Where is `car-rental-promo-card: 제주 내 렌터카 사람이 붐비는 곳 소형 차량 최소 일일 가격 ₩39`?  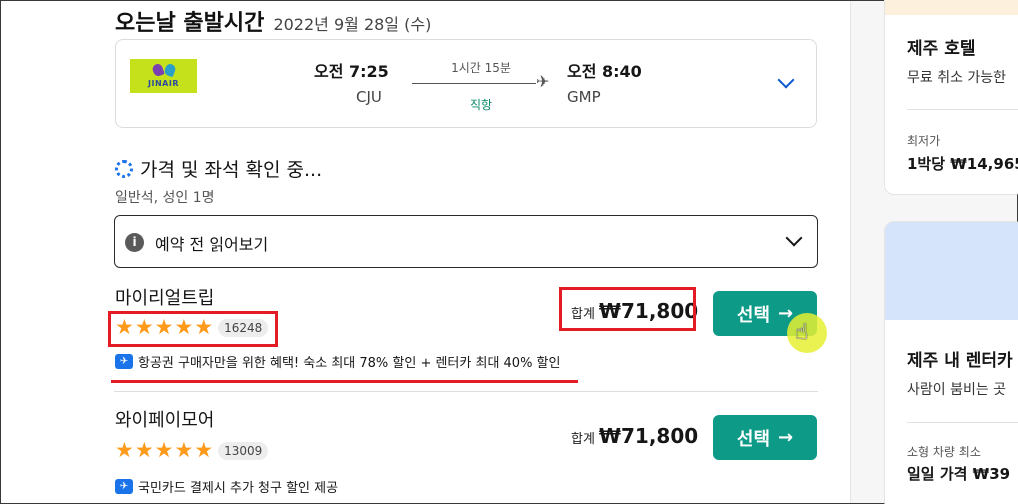 car-rental-promo-card: 제주 내 렌터카 사람이 붐비는 곳 소형 차량 최소 일일 가격 ₩39 is located at coordinates (951, 362).